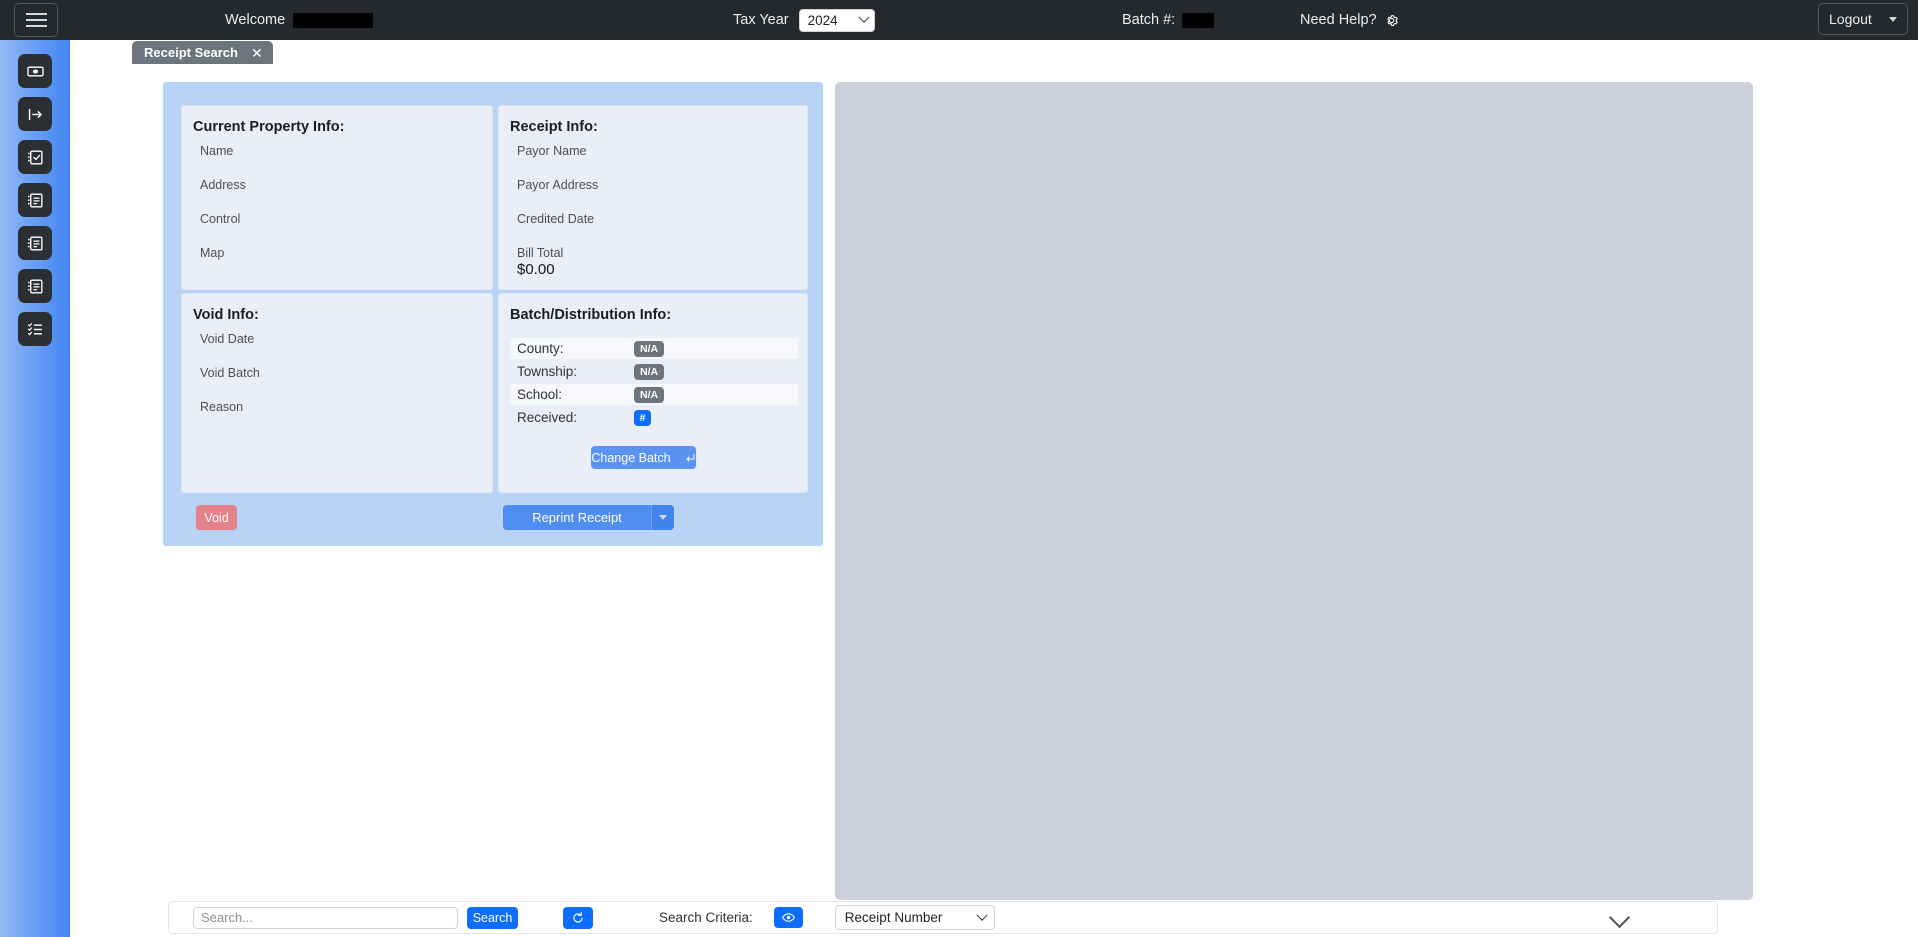  I want to click on sidebar-item-distribution, so click(35, 114).